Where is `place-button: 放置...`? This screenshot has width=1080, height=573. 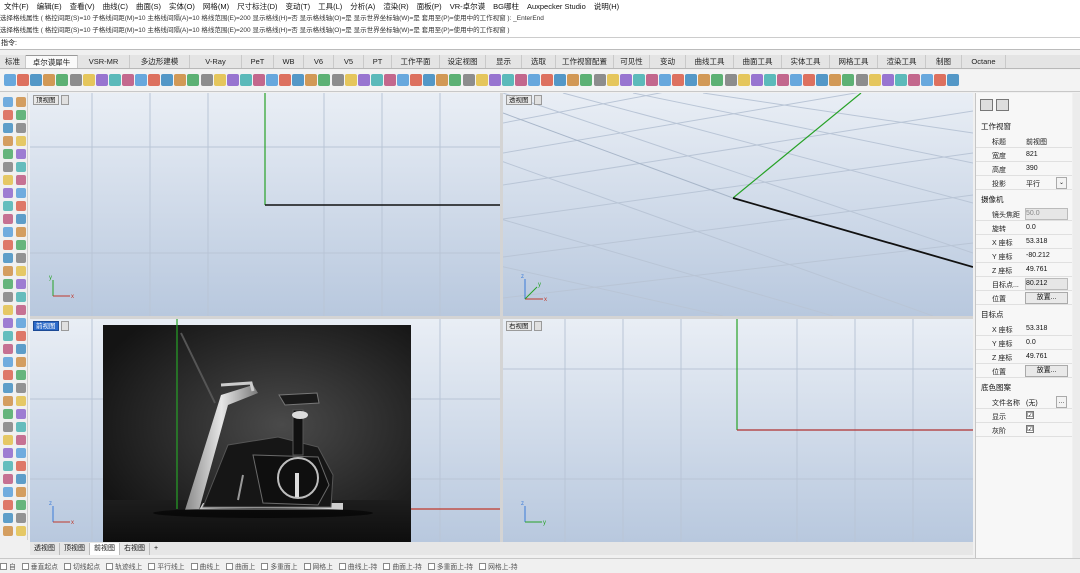 place-button: 放置... is located at coordinates (1046, 371).